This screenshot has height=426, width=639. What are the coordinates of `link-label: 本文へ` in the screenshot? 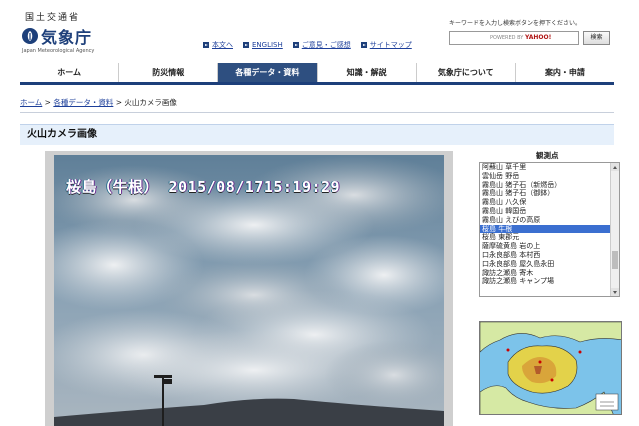 It's located at (222, 45).